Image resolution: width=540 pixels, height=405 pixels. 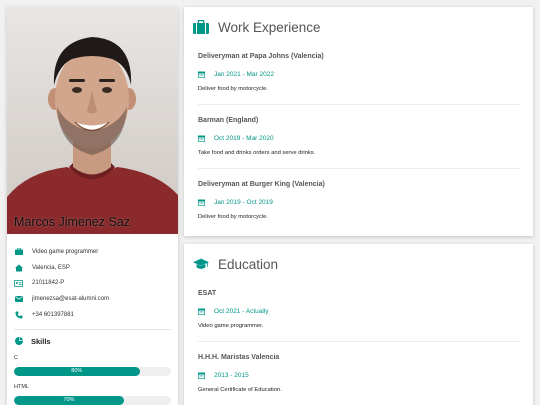 I want to click on skill-bar: 80%, so click(x=92, y=371).